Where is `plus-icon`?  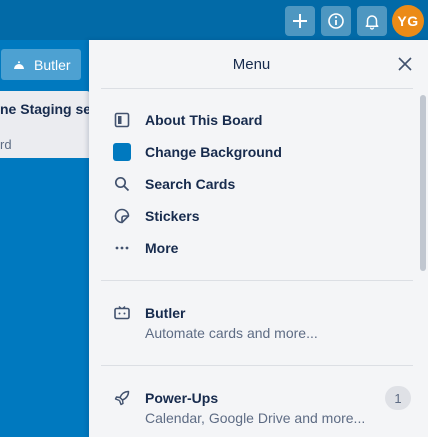 plus-icon is located at coordinates (300, 21).